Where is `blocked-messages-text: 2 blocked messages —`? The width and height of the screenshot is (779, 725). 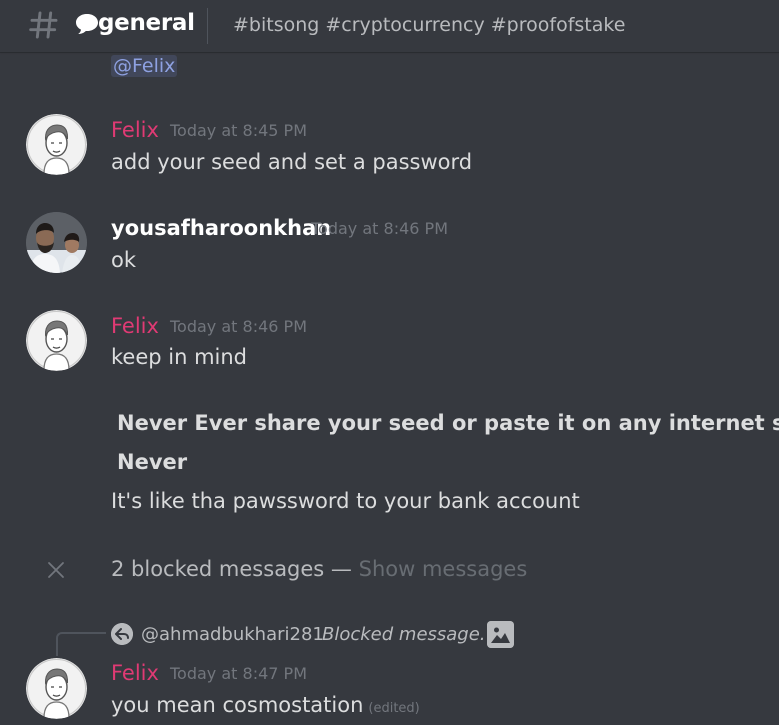 blocked-messages-text: 2 blocked messages — is located at coordinates (231, 569).